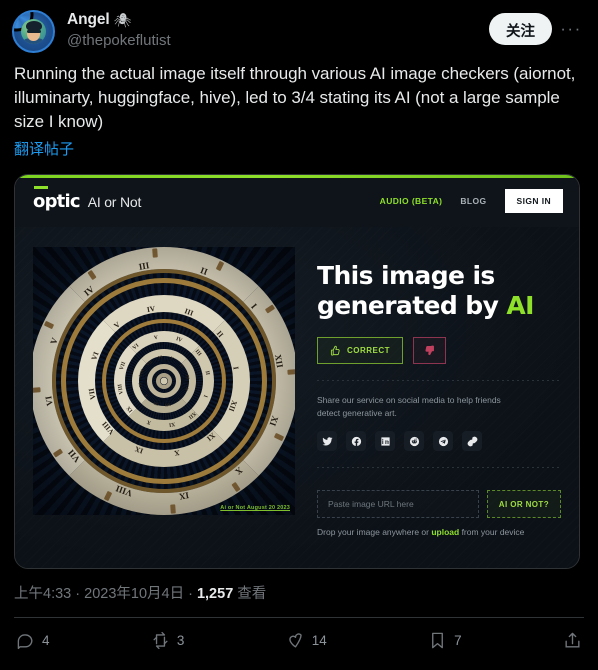  I want to click on twitter-icon, so click(327, 441).